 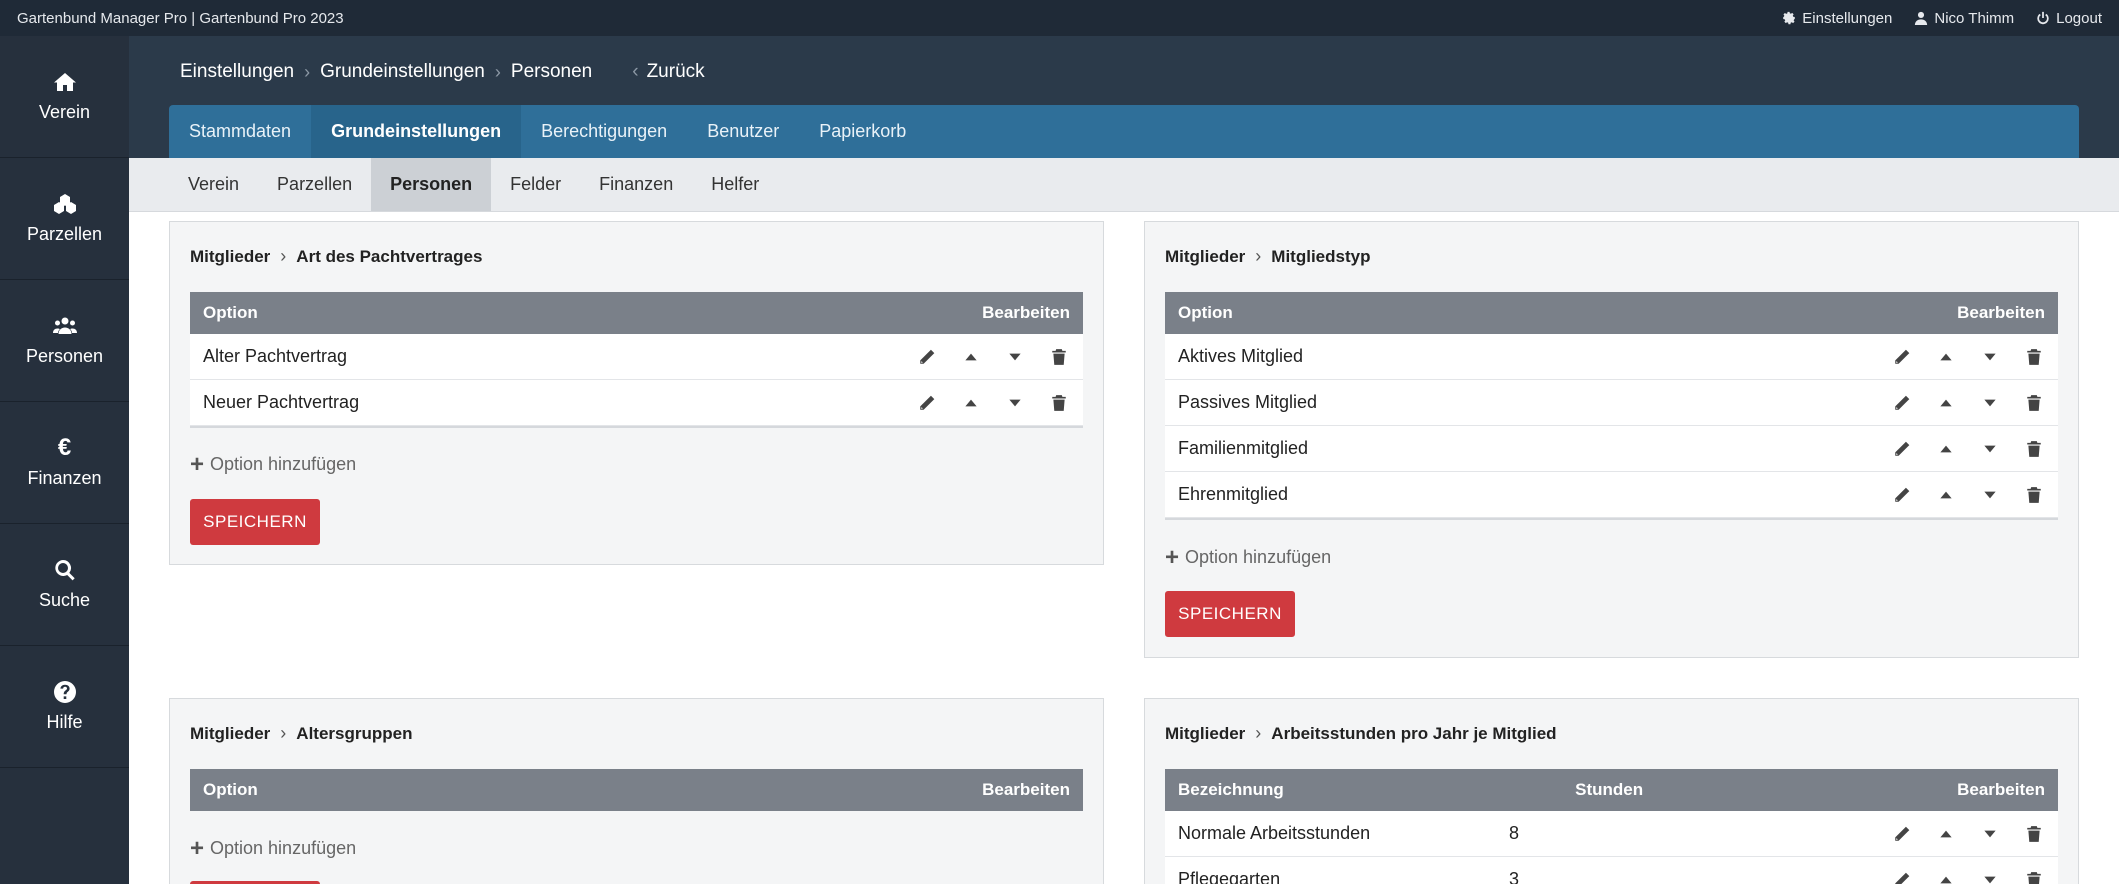 I want to click on sidebar-item-parzellen: Parzellen, so click(x=64, y=219).